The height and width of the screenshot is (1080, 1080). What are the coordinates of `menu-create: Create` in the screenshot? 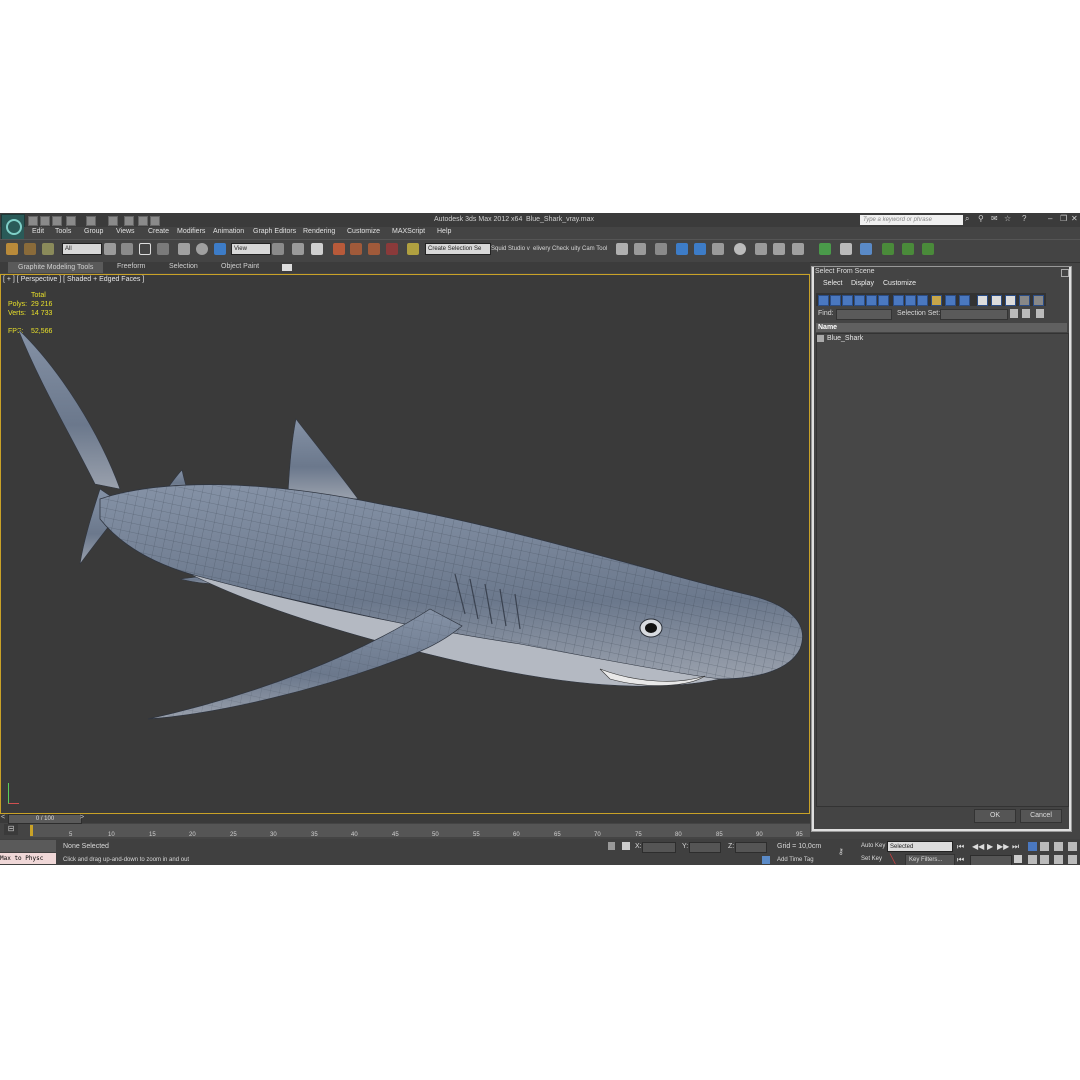 It's located at (158, 231).